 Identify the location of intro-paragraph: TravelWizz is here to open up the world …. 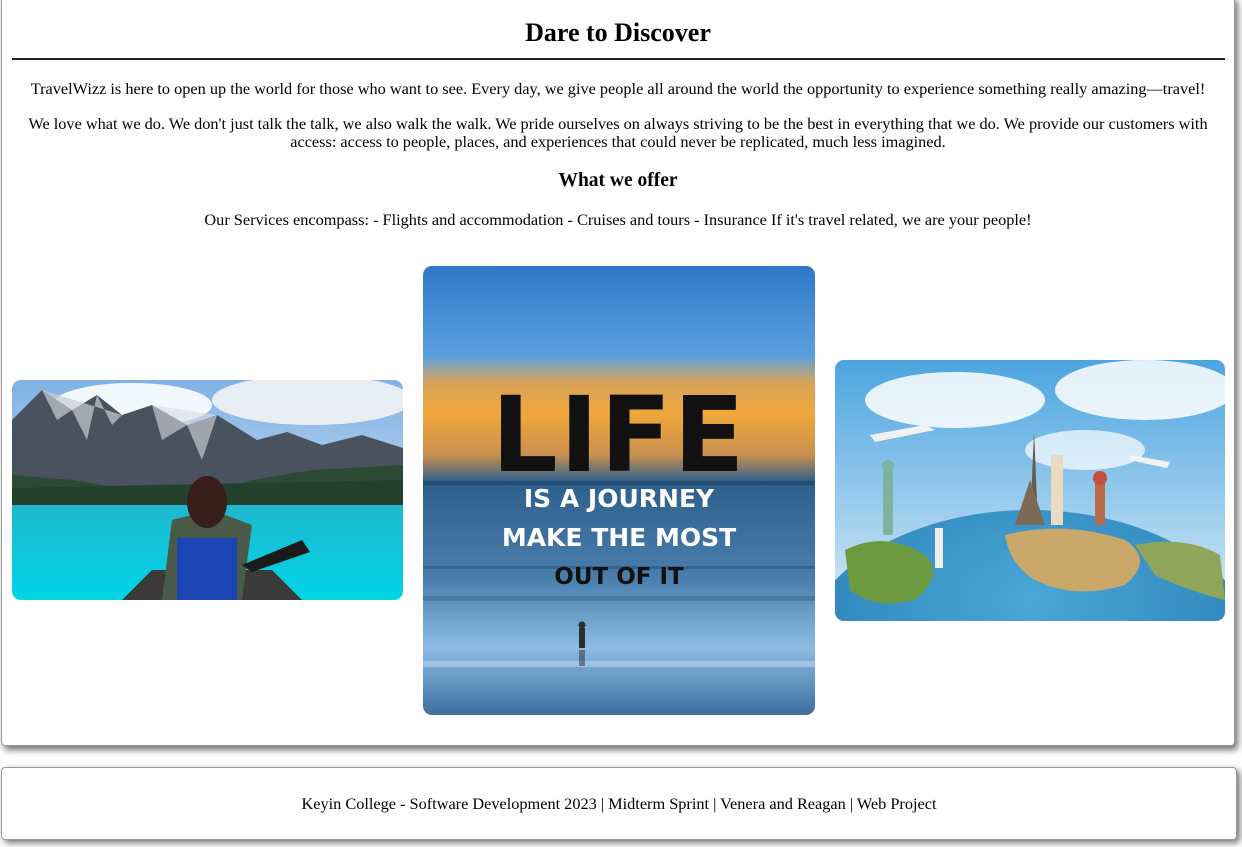
(618, 88).